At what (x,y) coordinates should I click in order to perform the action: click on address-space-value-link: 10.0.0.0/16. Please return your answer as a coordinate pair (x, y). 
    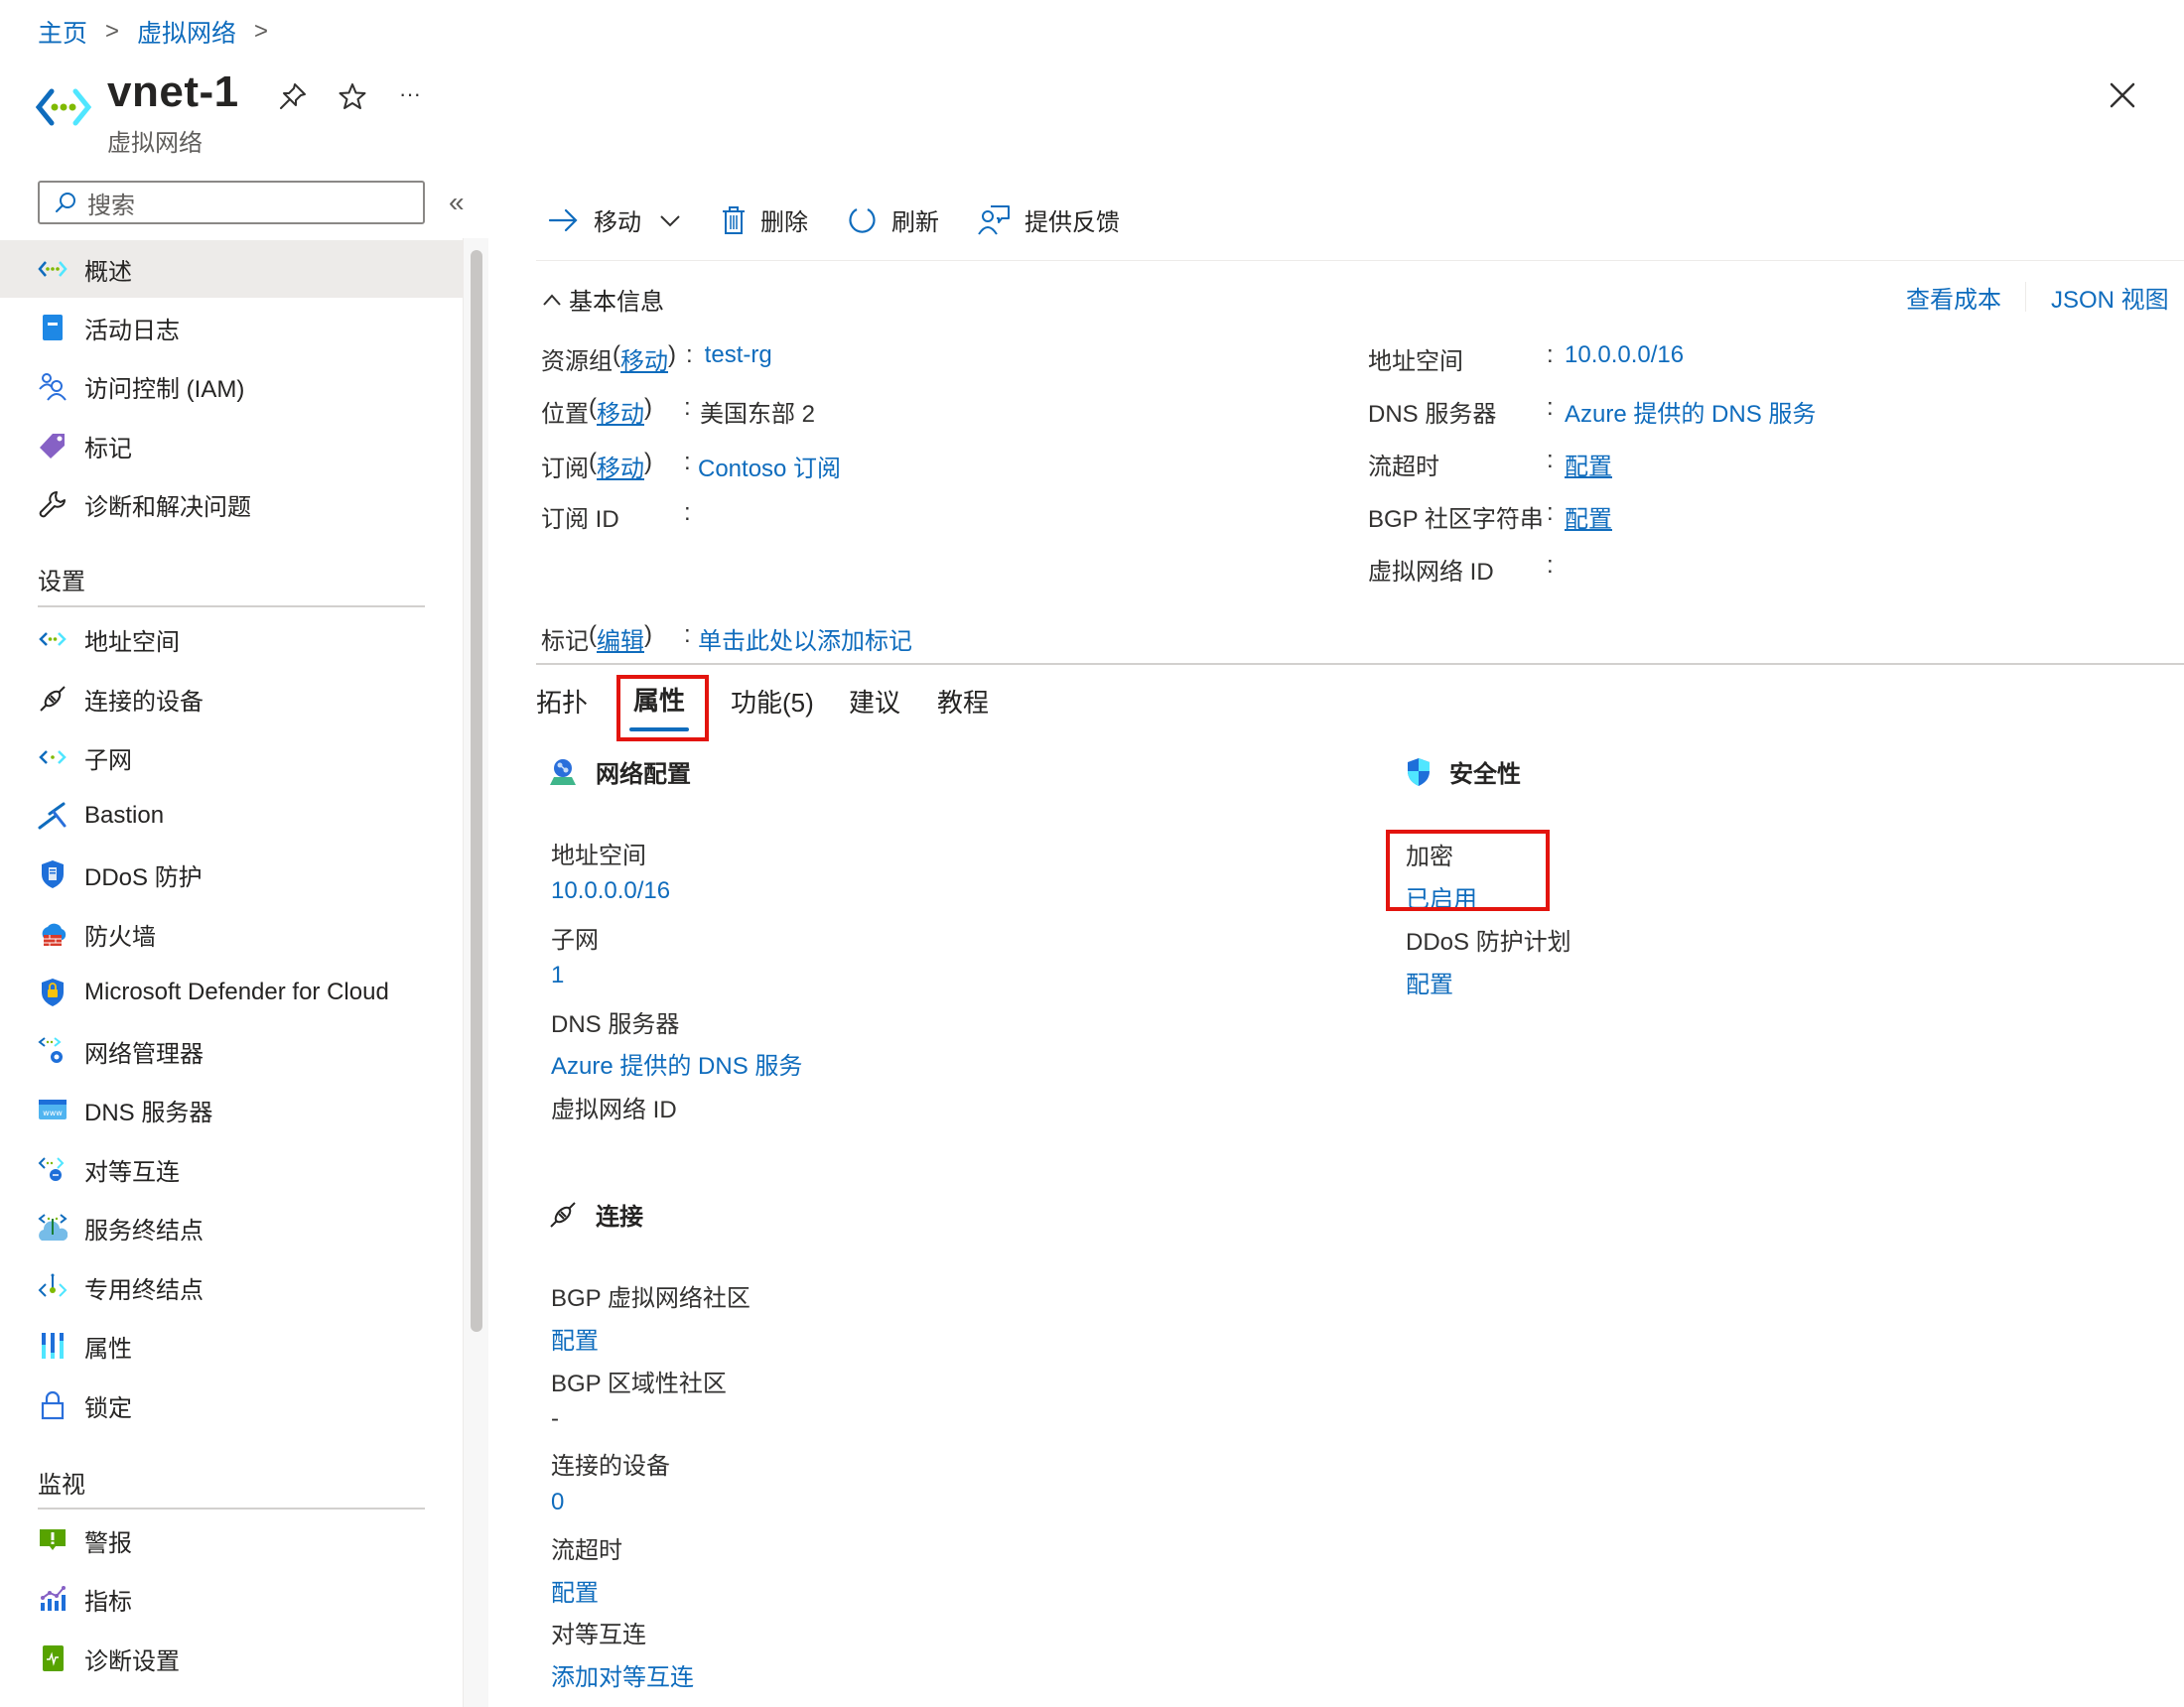
    Looking at the image, I should click on (610, 891).